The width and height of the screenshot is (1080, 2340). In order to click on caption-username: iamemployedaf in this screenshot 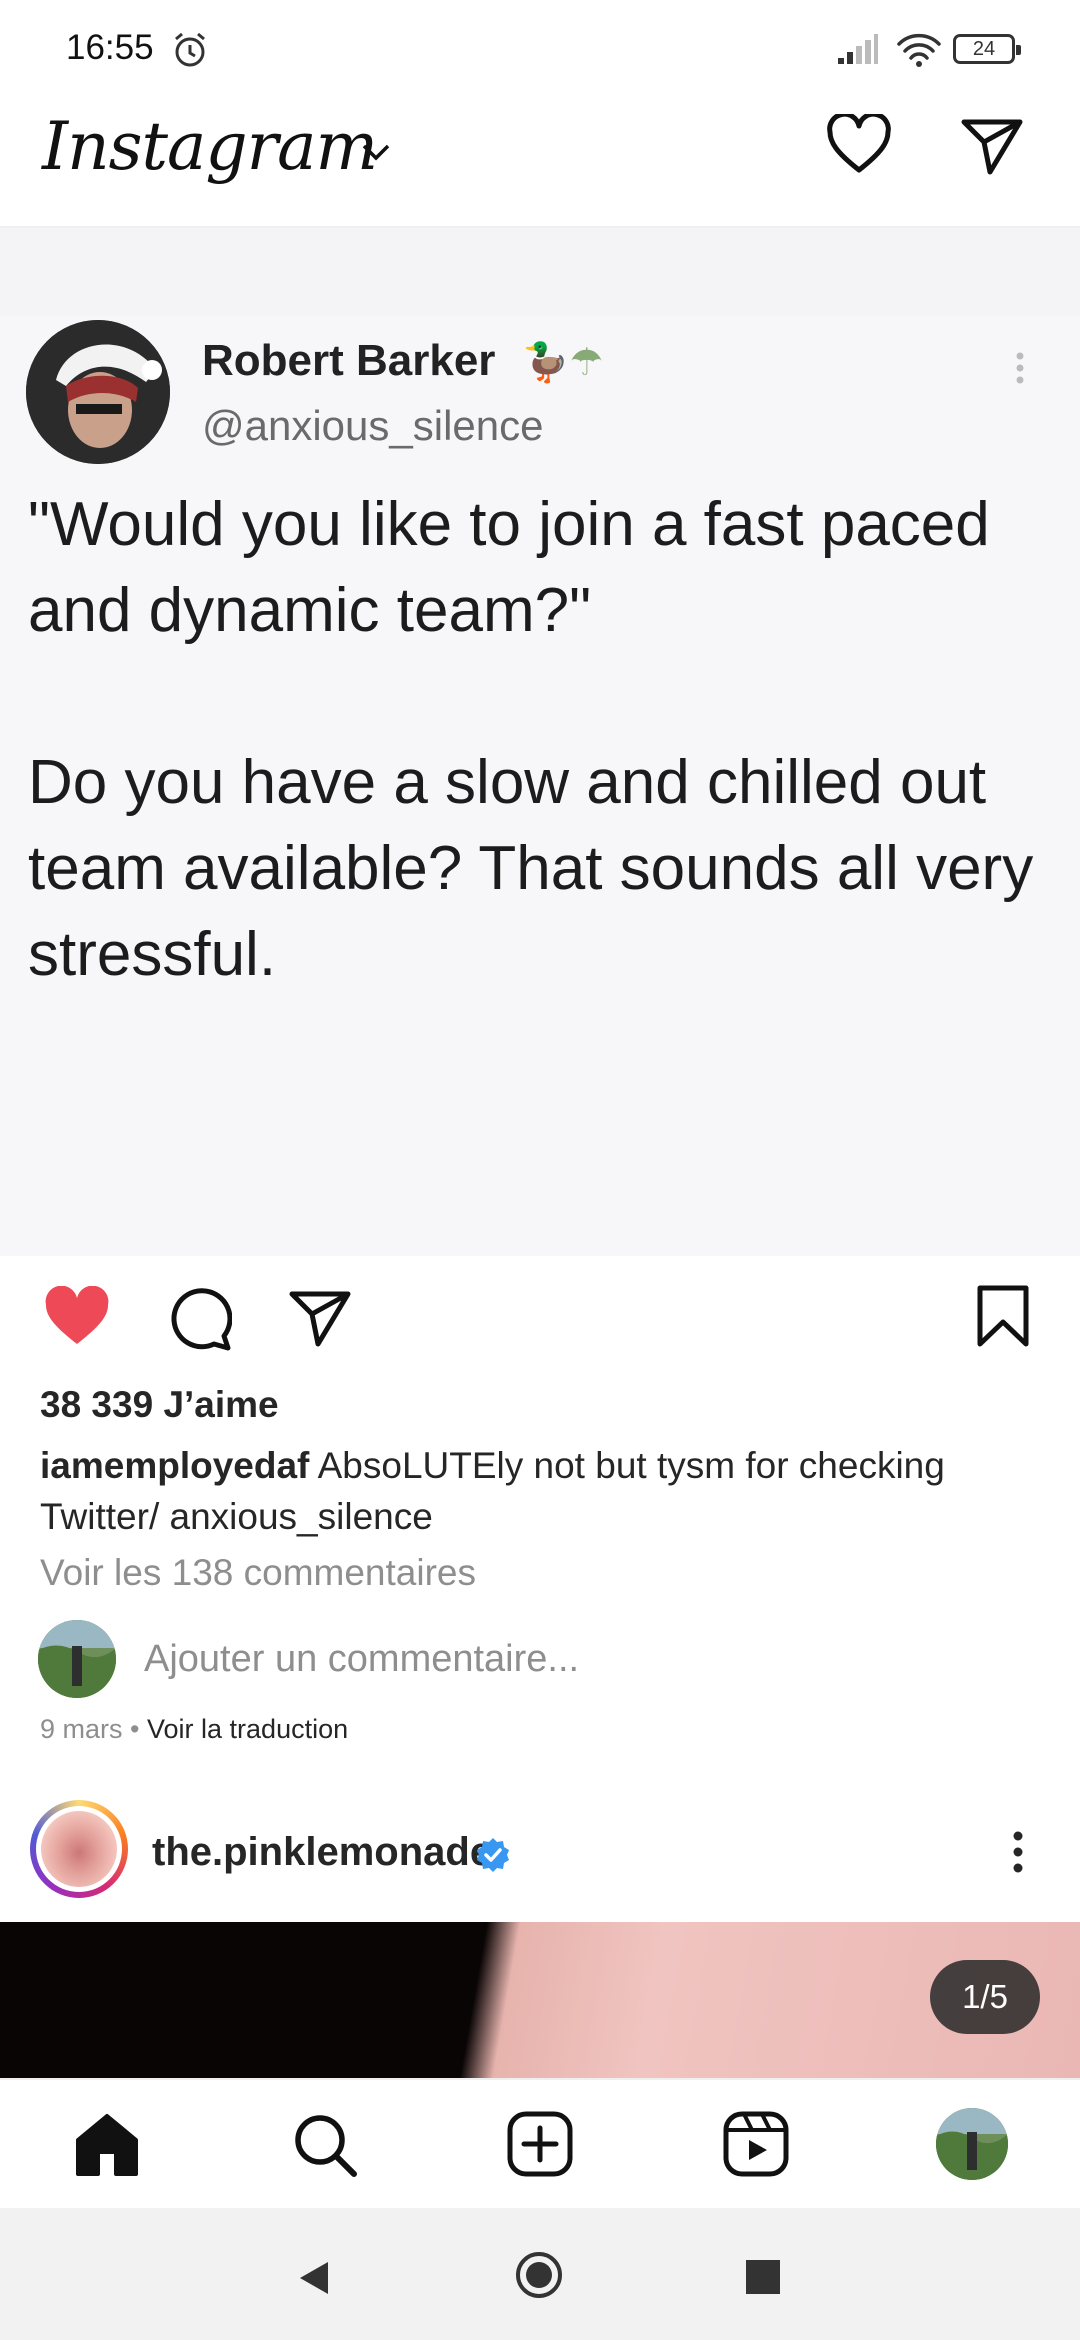, I will do `click(174, 1465)`.